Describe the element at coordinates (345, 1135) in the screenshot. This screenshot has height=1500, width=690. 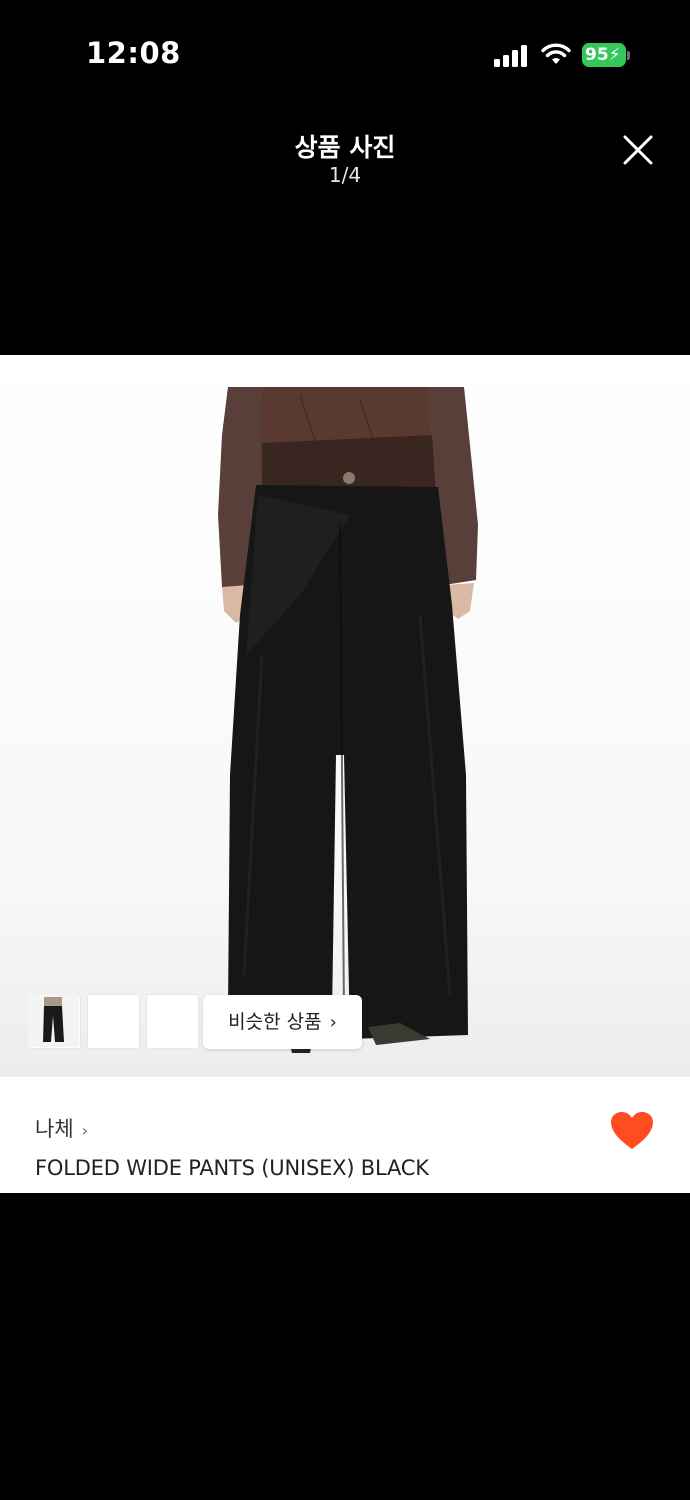
I see `product-info: 나체 › FOLDED WIDE PANTS (UNISEX) BLACK` at that location.